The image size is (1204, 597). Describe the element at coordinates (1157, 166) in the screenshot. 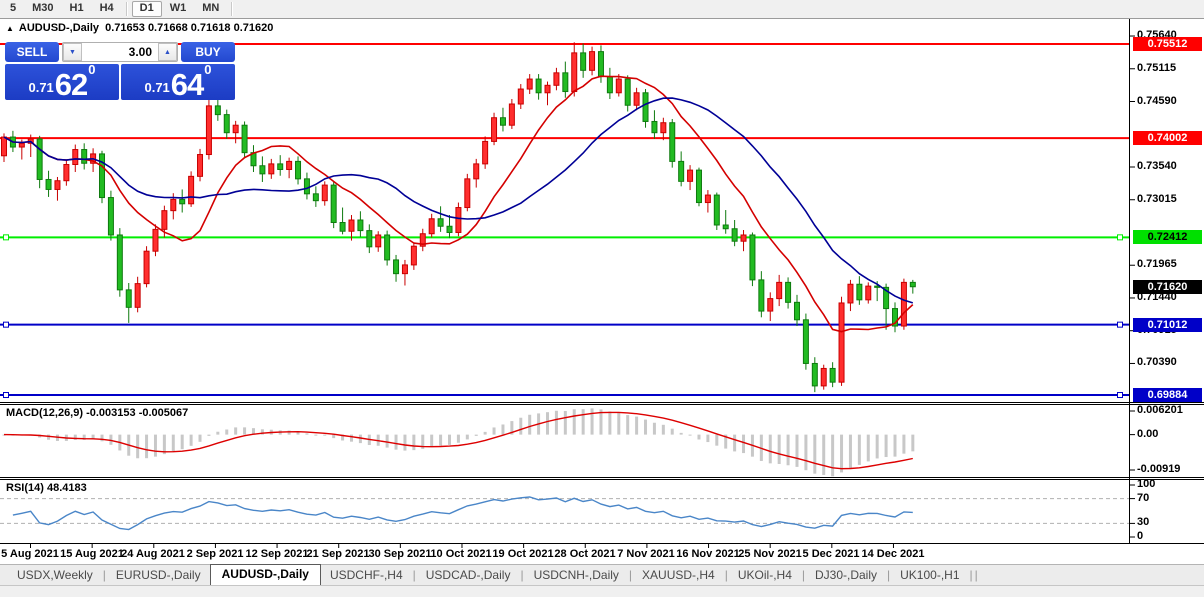

I see `price-tick-label: 0.73540` at that location.